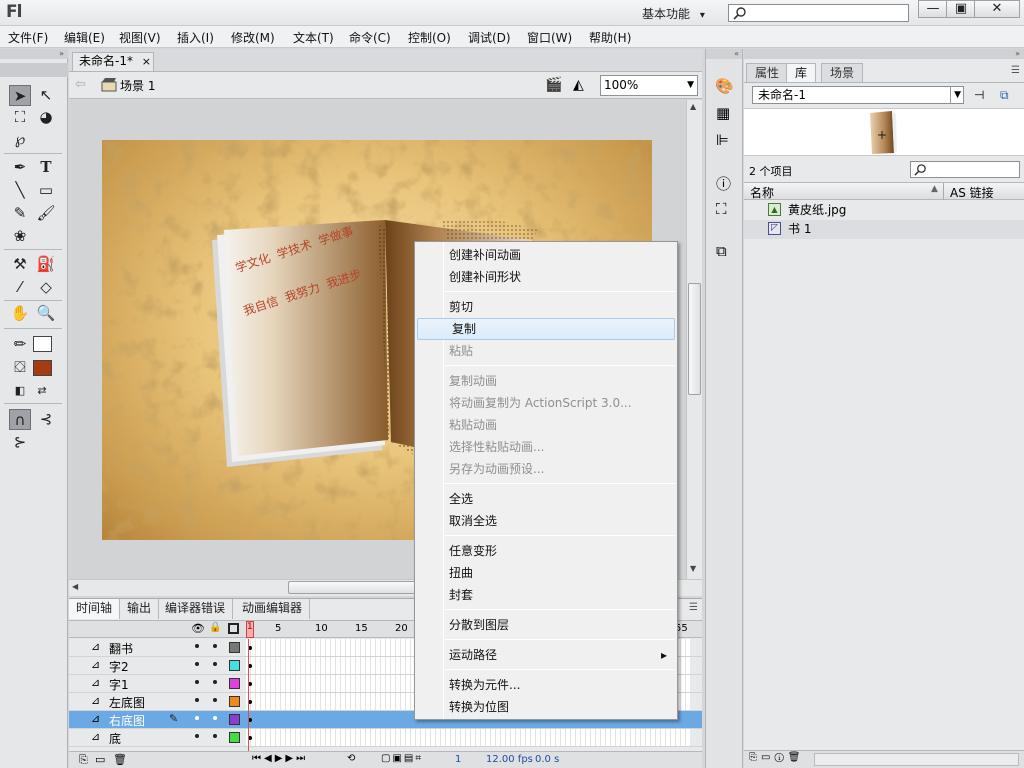 The image size is (1024, 768). What do you see at coordinates (20, 390) in the screenshot?
I see `black-white-icon: ◧` at bounding box center [20, 390].